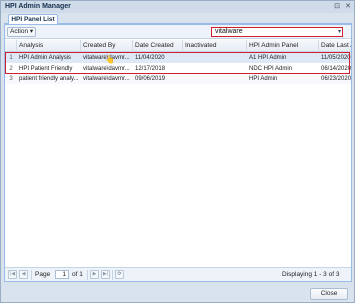  I want to click on title-bar: HPI Admin Manager ⊡ ✕, so click(177, 7).